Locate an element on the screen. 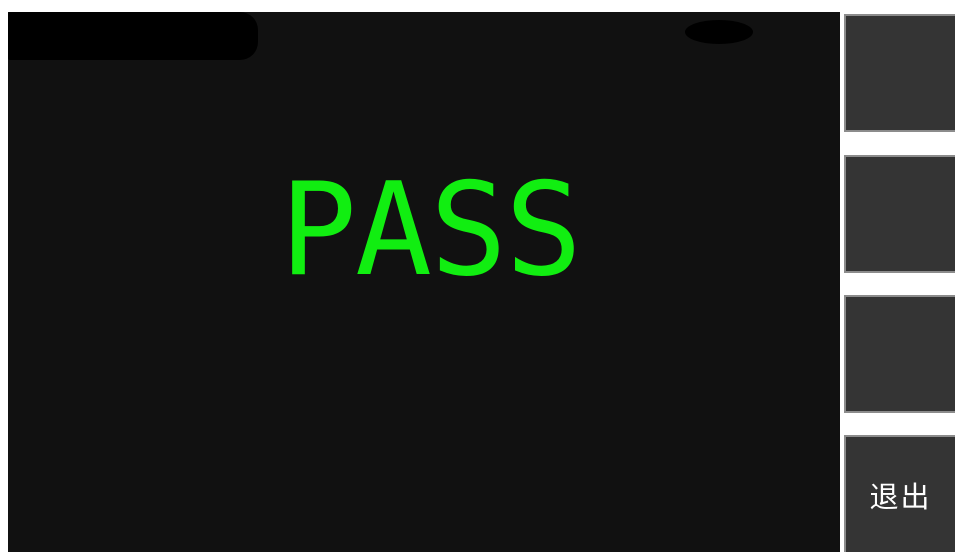  pass-result-text: PASS is located at coordinates (430, 230).